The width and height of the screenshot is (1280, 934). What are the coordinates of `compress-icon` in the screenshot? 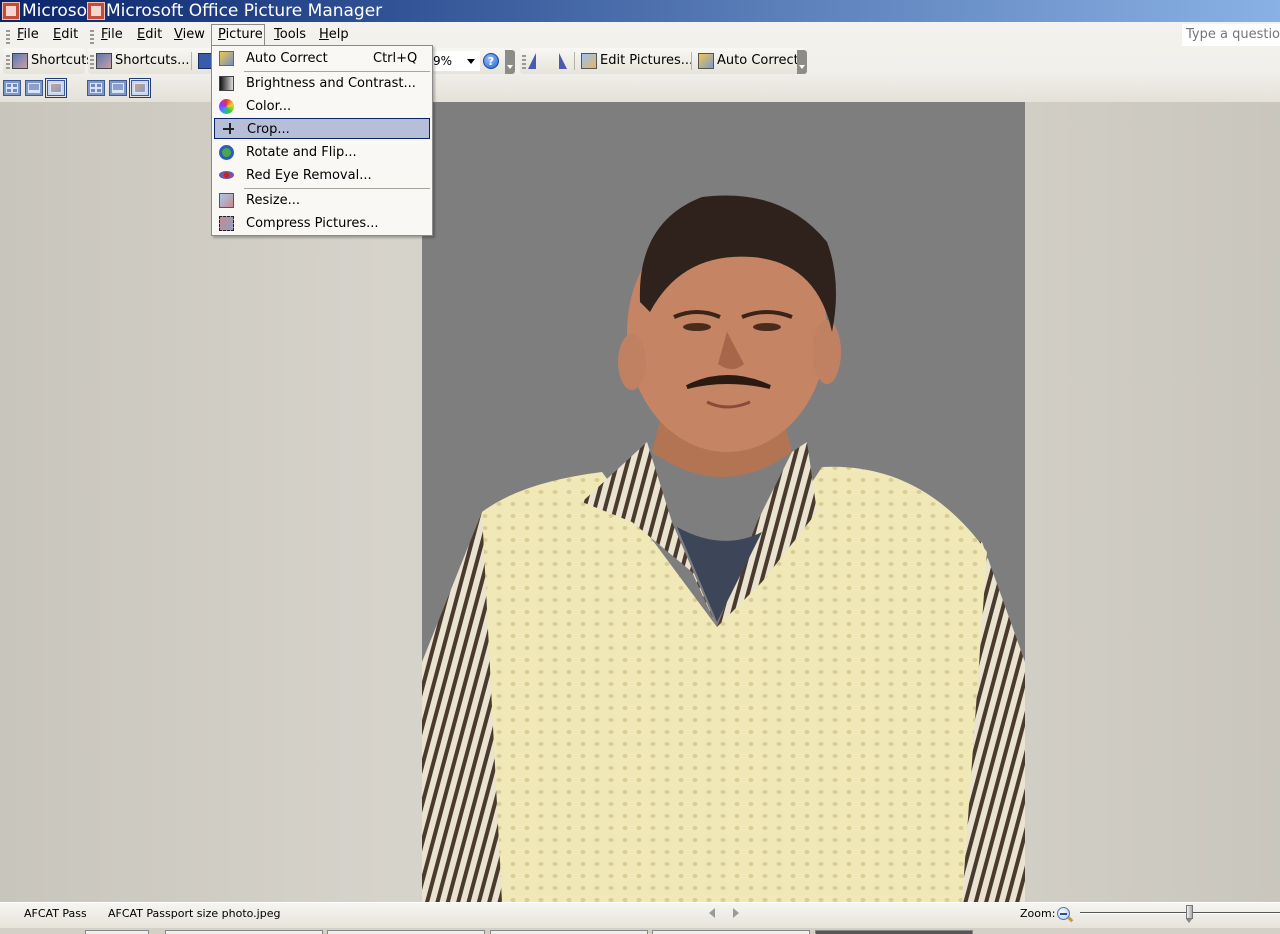 It's located at (226, 223).